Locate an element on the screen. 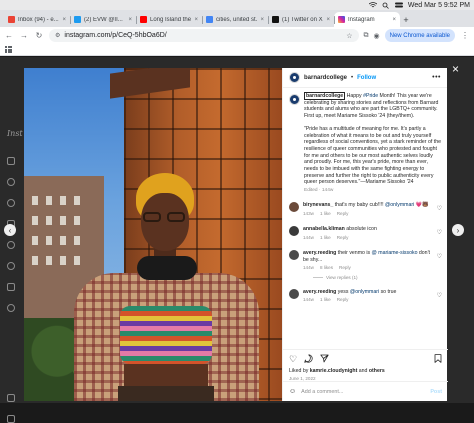 This screenshot has height=423, width=474. more-menu-icon is located at coordinates (11, 419).